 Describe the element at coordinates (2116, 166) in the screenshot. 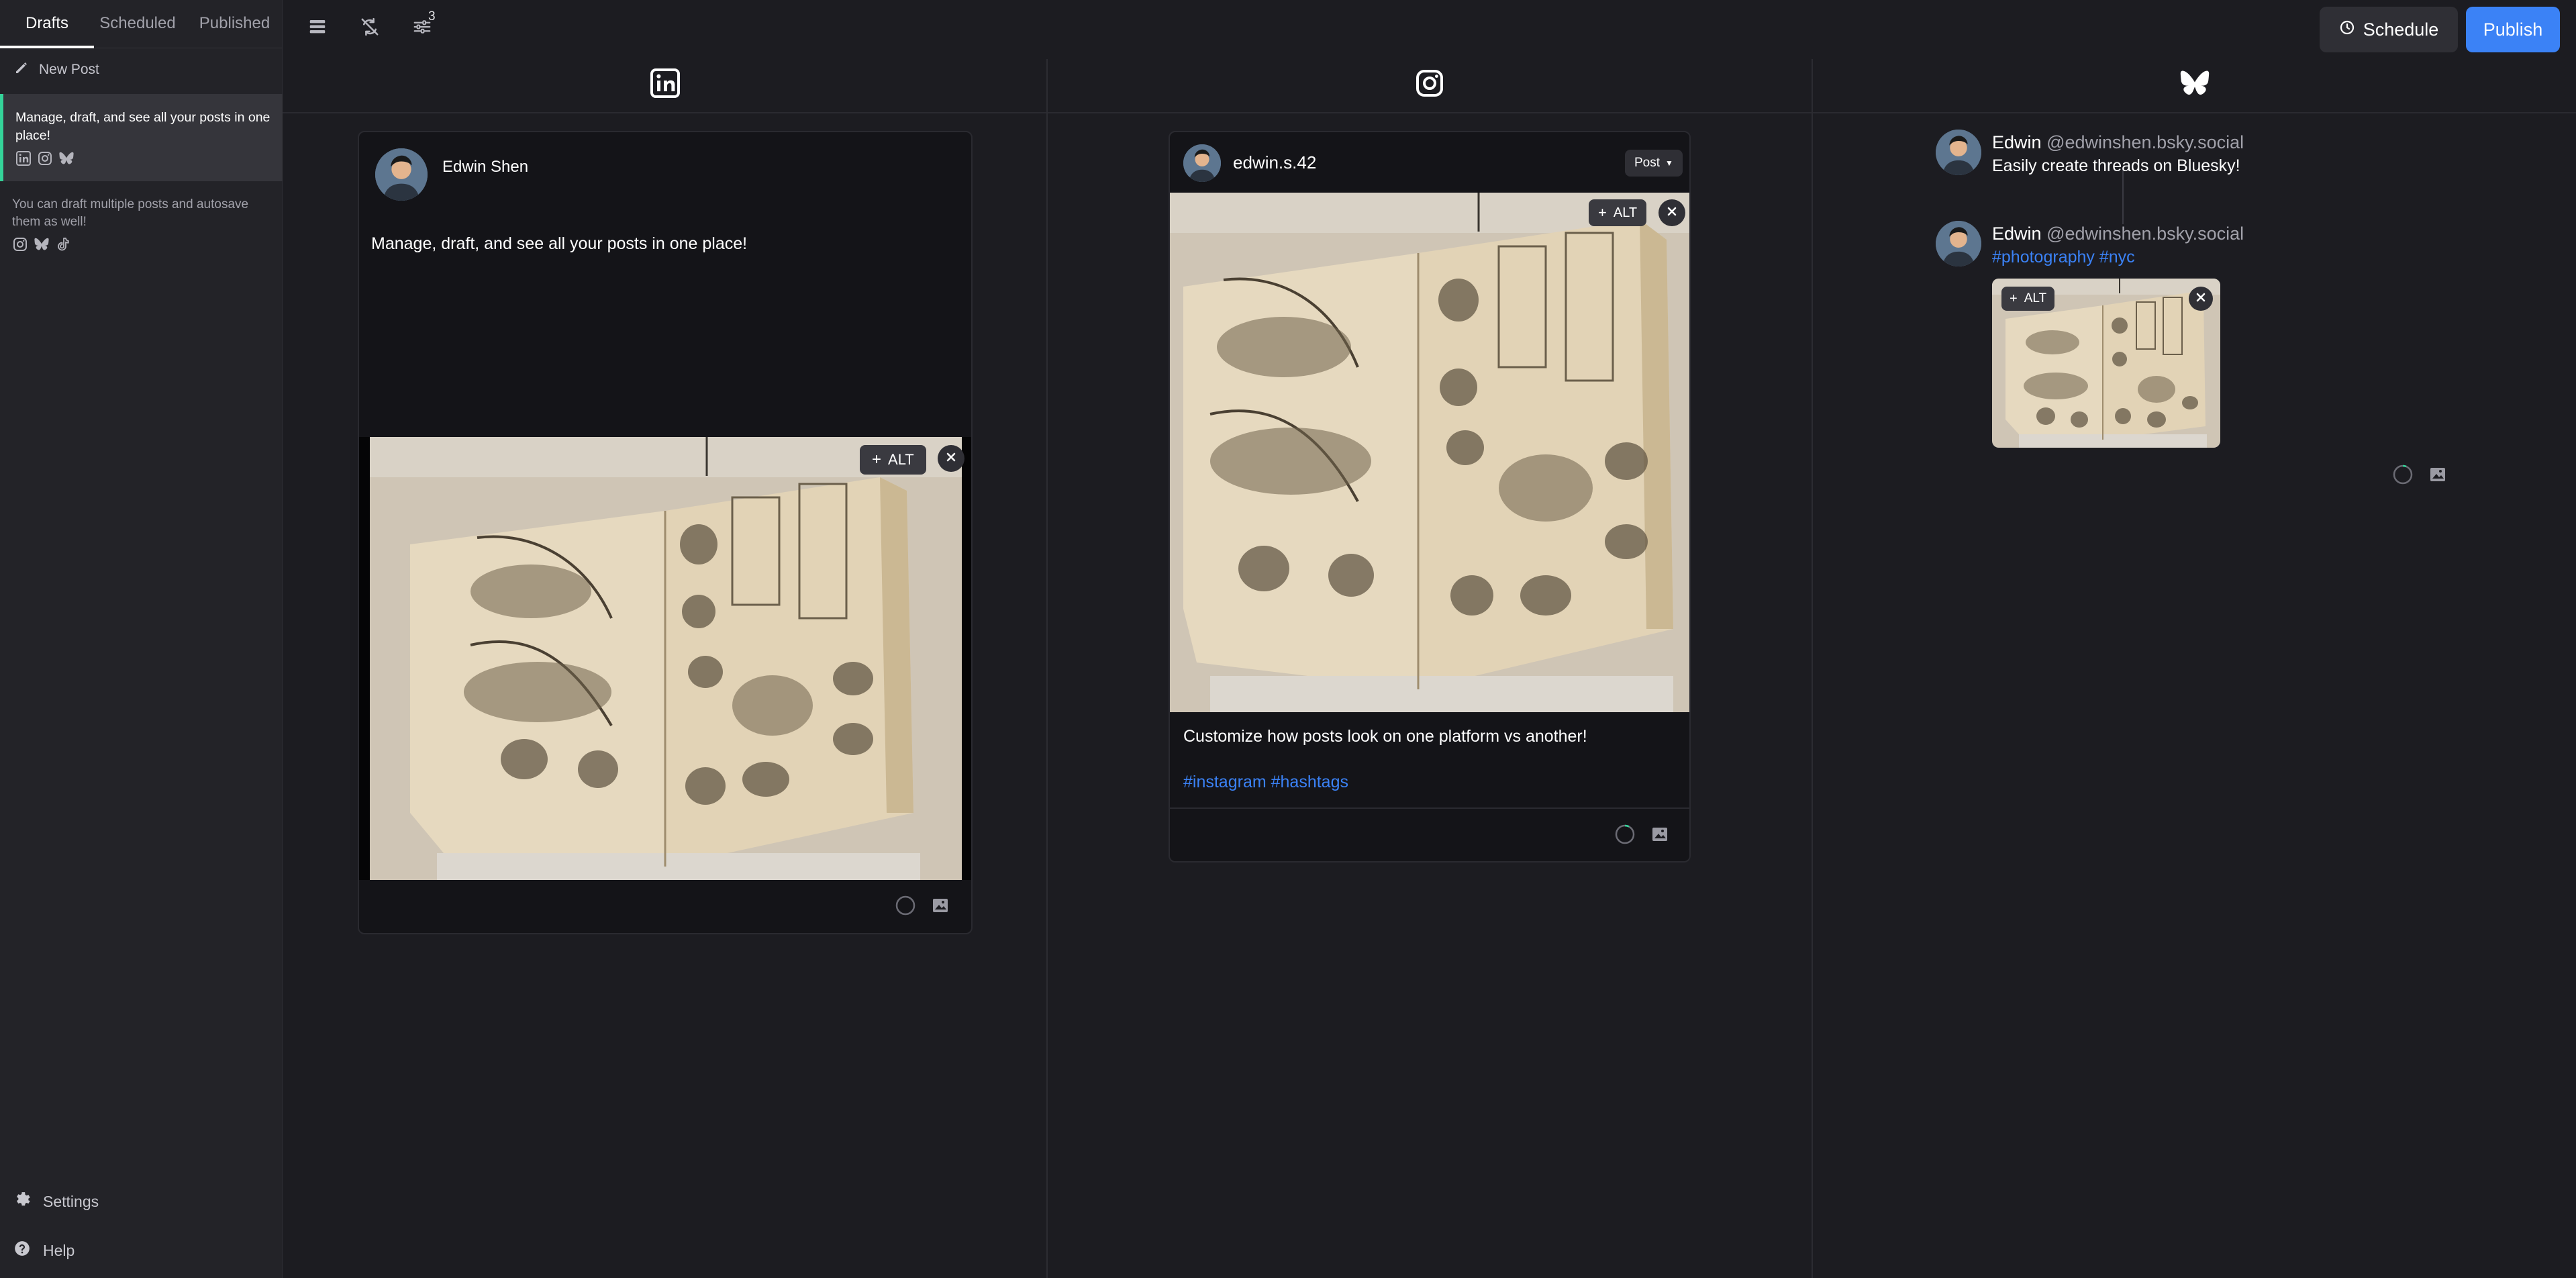

I see `post-text: Easily create threads on Bluesky!` at that location.